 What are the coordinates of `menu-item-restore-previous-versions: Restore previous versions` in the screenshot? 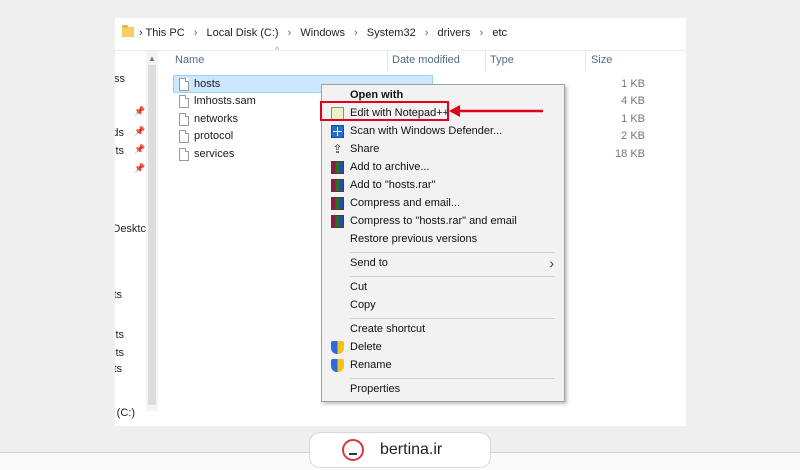 It's located at (443, 239).